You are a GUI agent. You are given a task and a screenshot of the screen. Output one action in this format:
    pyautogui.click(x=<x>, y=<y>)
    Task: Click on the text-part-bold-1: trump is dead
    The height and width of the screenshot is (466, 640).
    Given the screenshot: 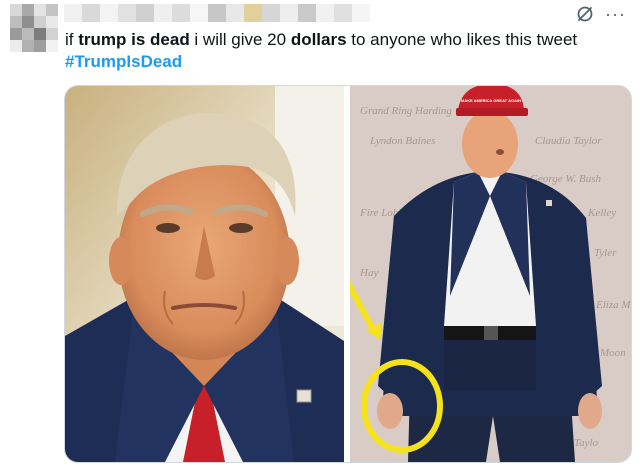 What is the action you would take?
    pyautogui.click(x=134, y=39)
    